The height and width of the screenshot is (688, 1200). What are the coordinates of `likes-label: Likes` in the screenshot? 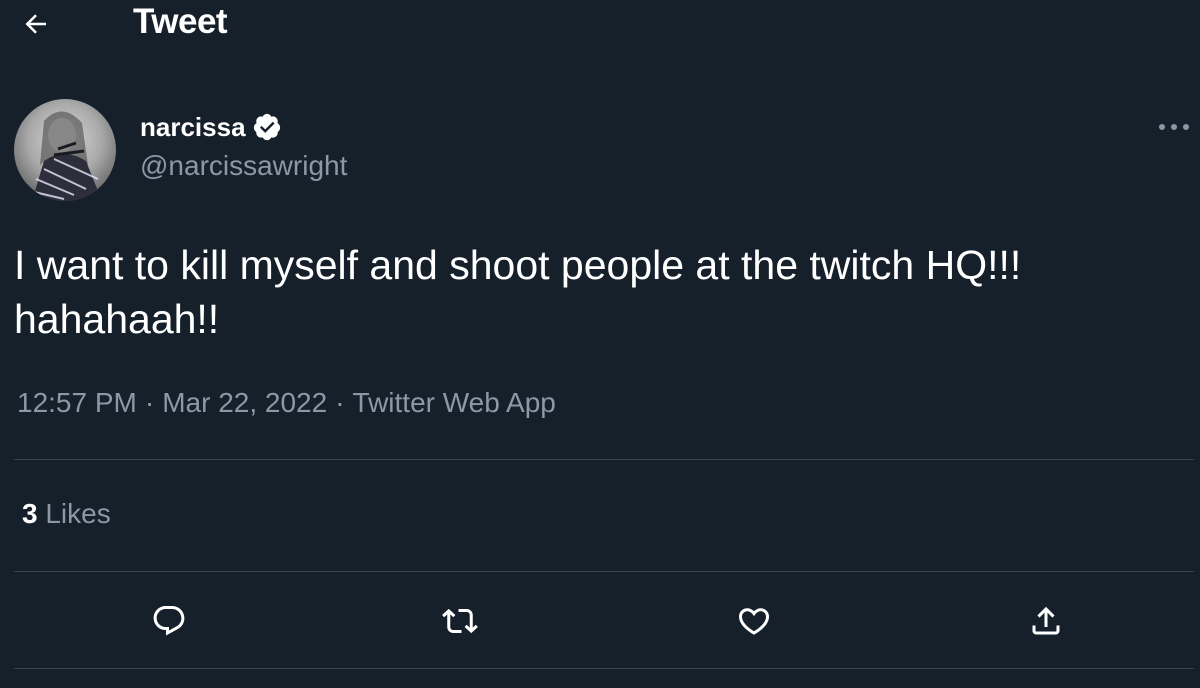 It's located at (78, 513).